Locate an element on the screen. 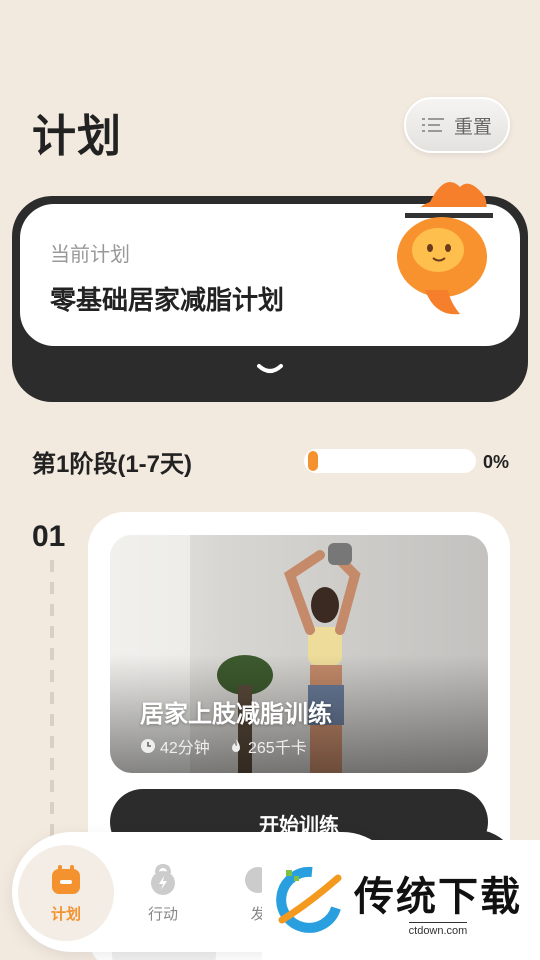 The height and width of the screenshot is (960, 540). stage-progress-label: 0% is located at coordinates (496, 462).